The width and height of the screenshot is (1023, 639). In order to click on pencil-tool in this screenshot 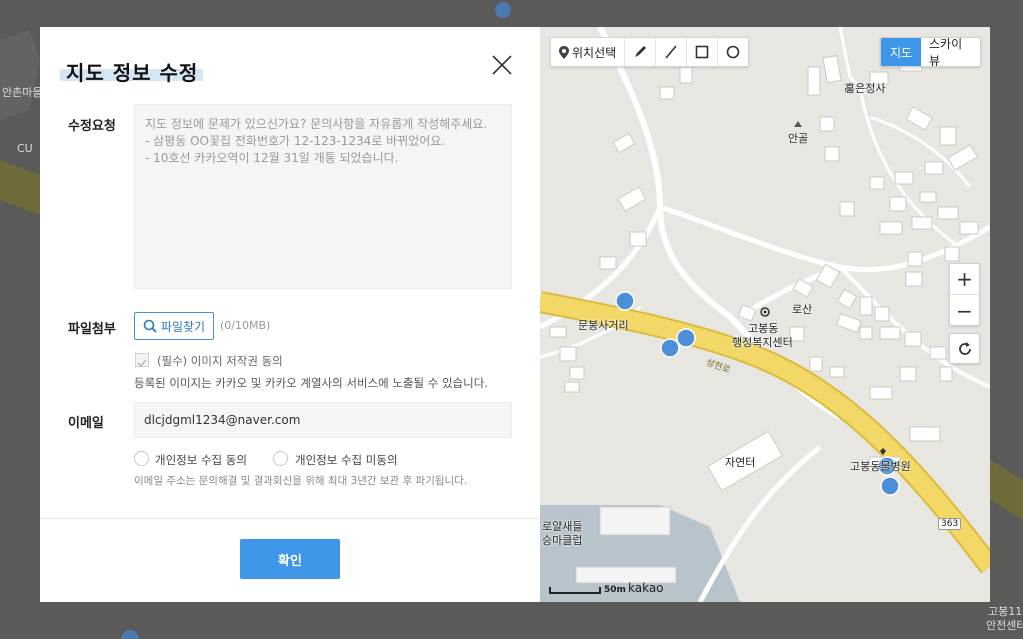, I will do `click(639, 52)`.